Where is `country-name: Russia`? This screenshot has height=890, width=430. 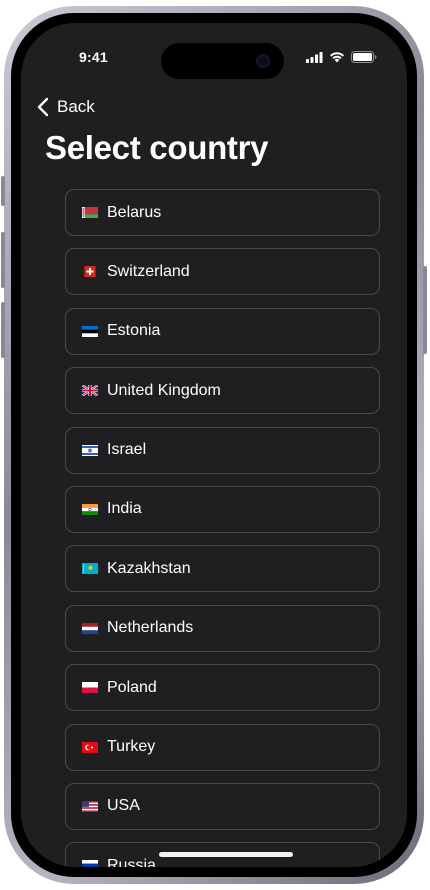 country-name: Russia is located at coordinates (131, 861).